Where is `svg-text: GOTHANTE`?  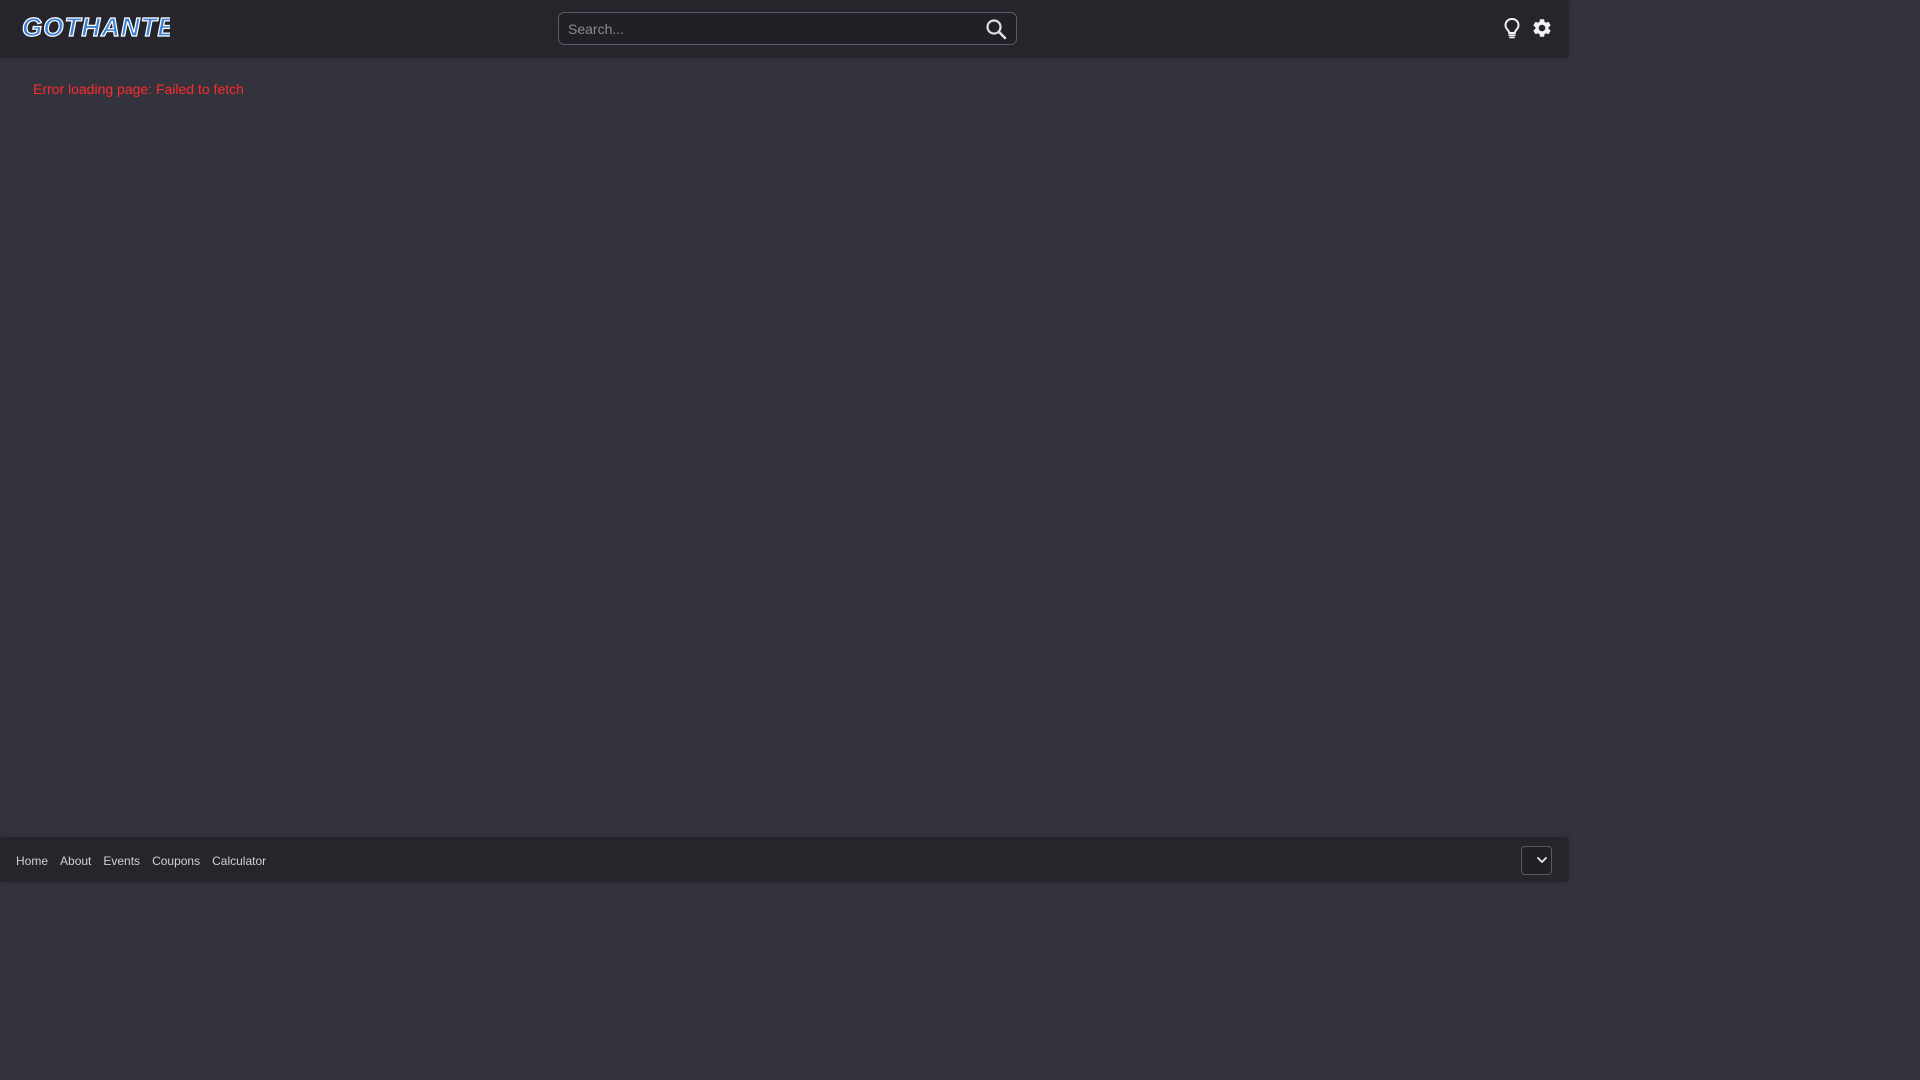 svg-text: GOTHANTE is located at coordinates (96, 27).